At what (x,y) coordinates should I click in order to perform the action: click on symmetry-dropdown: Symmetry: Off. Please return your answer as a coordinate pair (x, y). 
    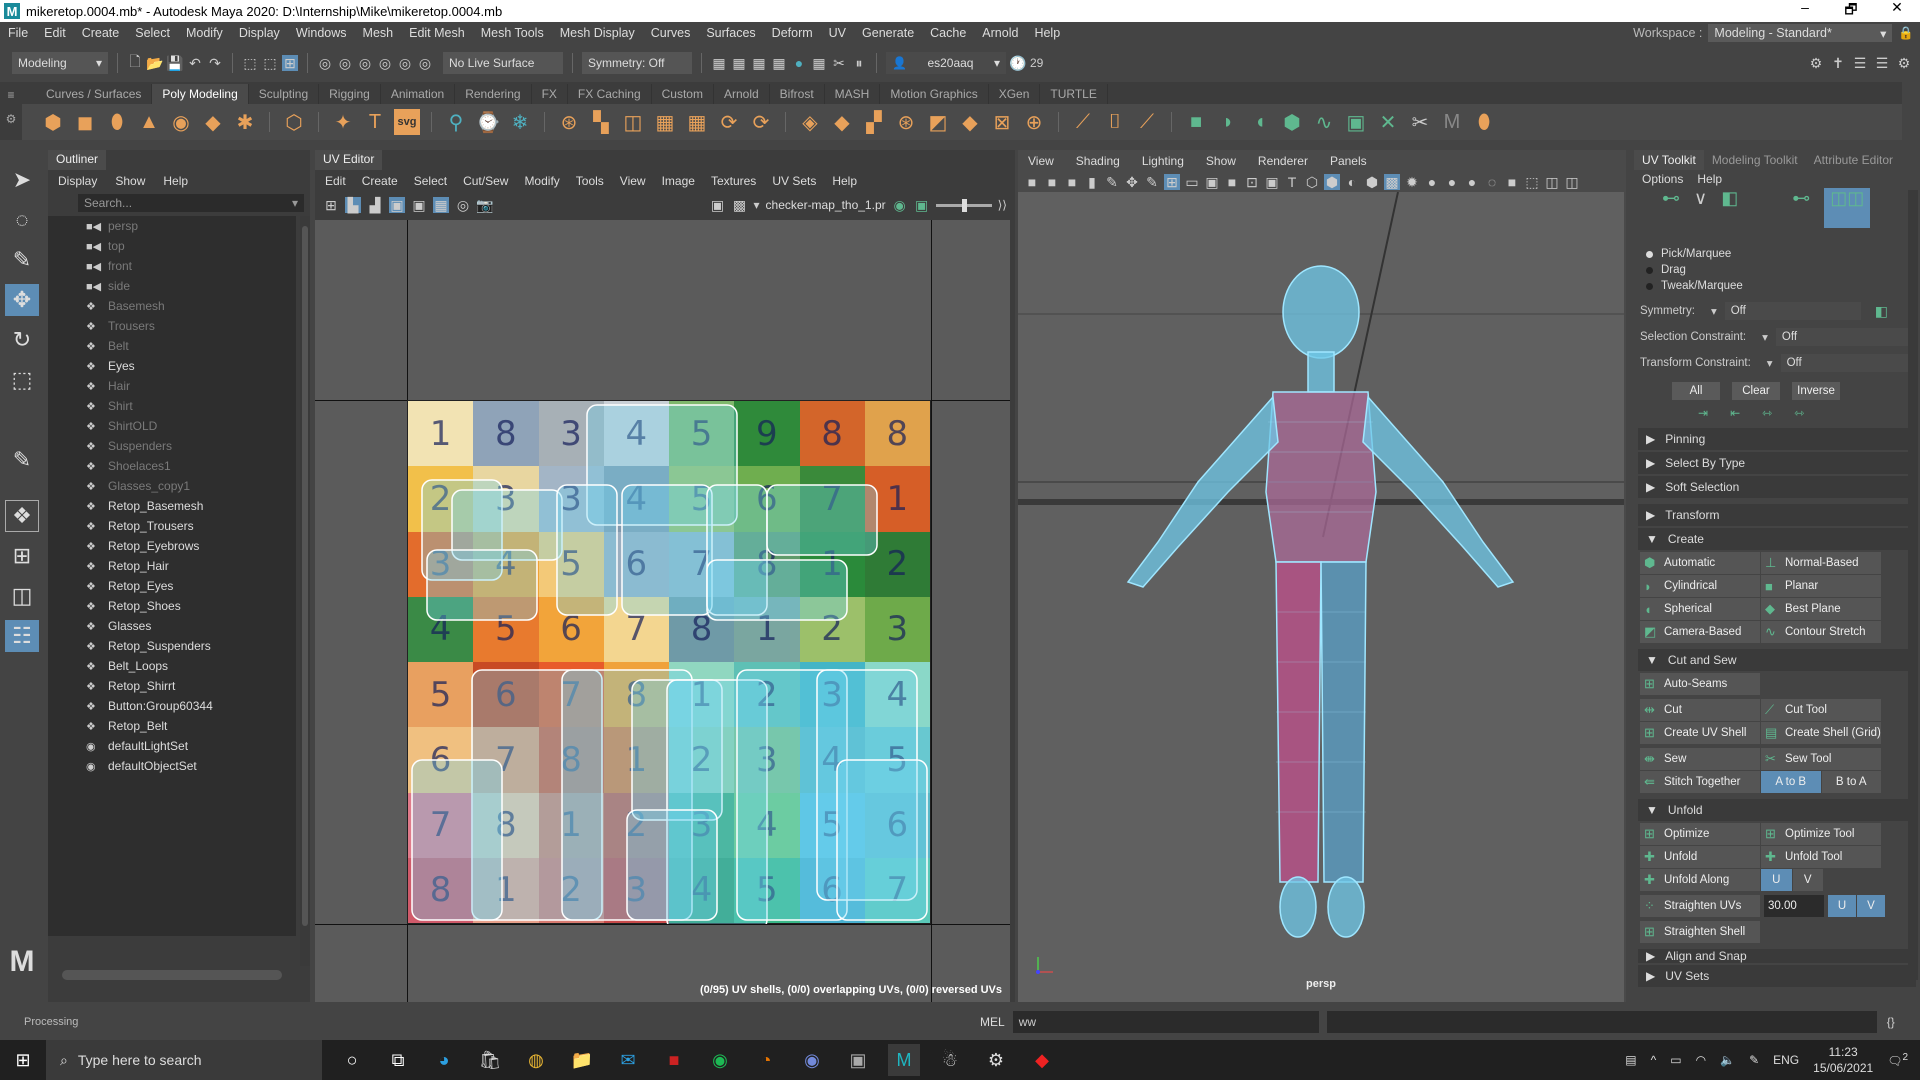
    Looking at the image, I should click on (637, 63).